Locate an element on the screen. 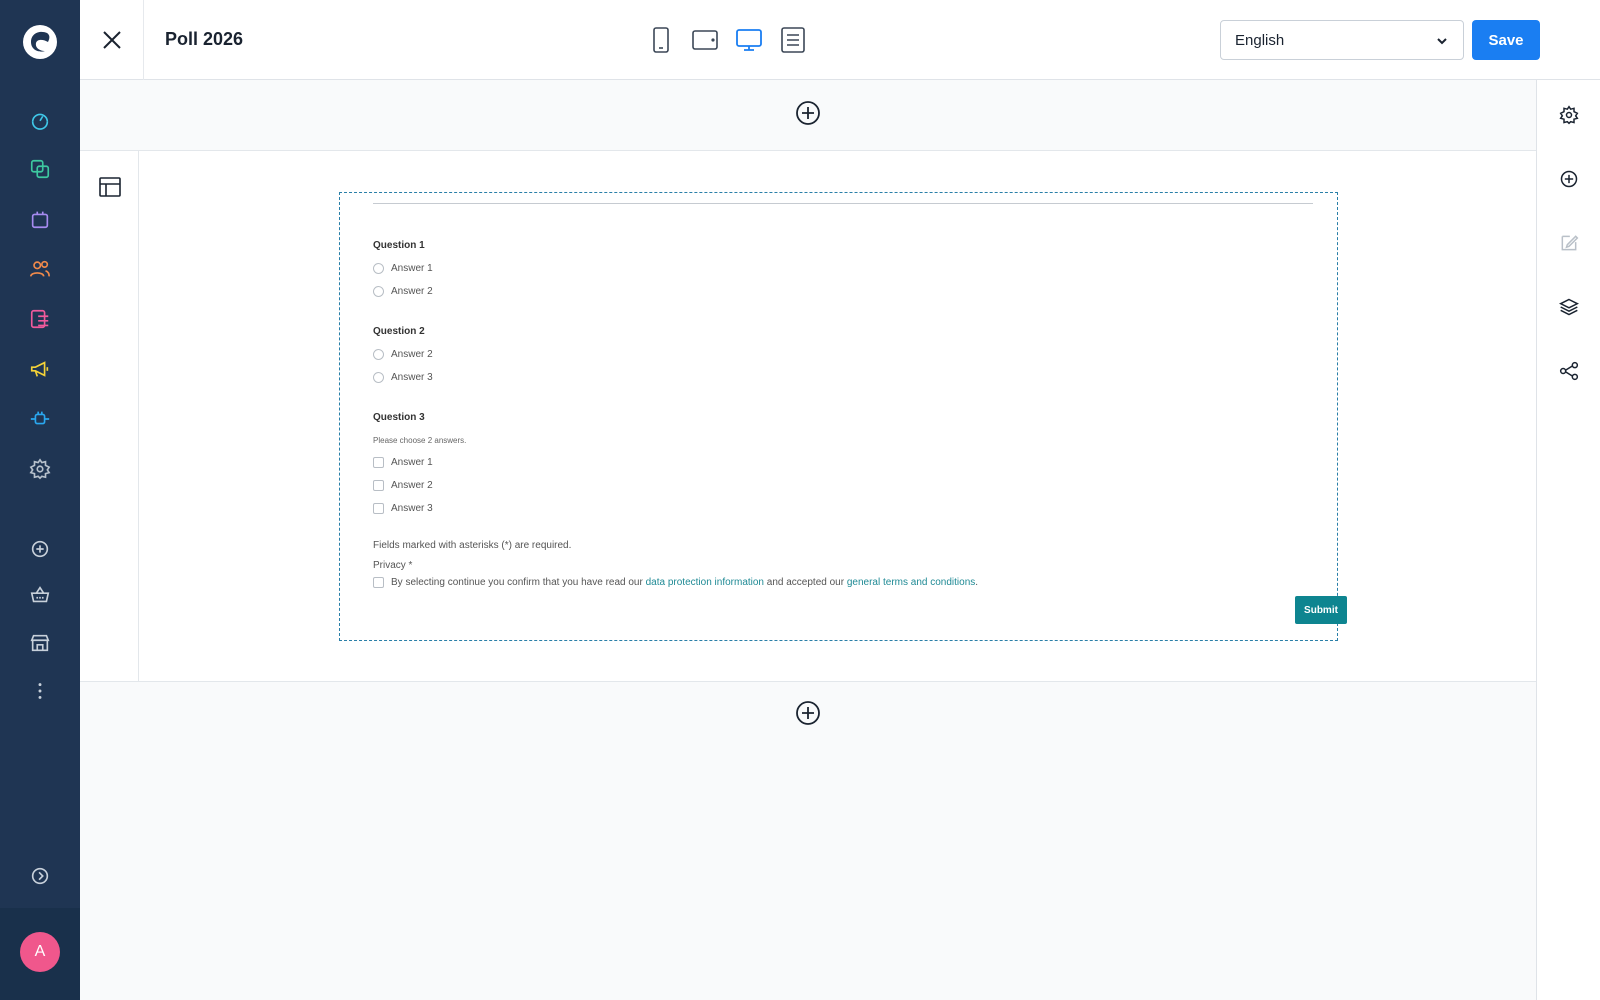 Image resolution: width=1600 pixels, height=1000 pixels. language-value: English is located at coordinates (1260, 40).